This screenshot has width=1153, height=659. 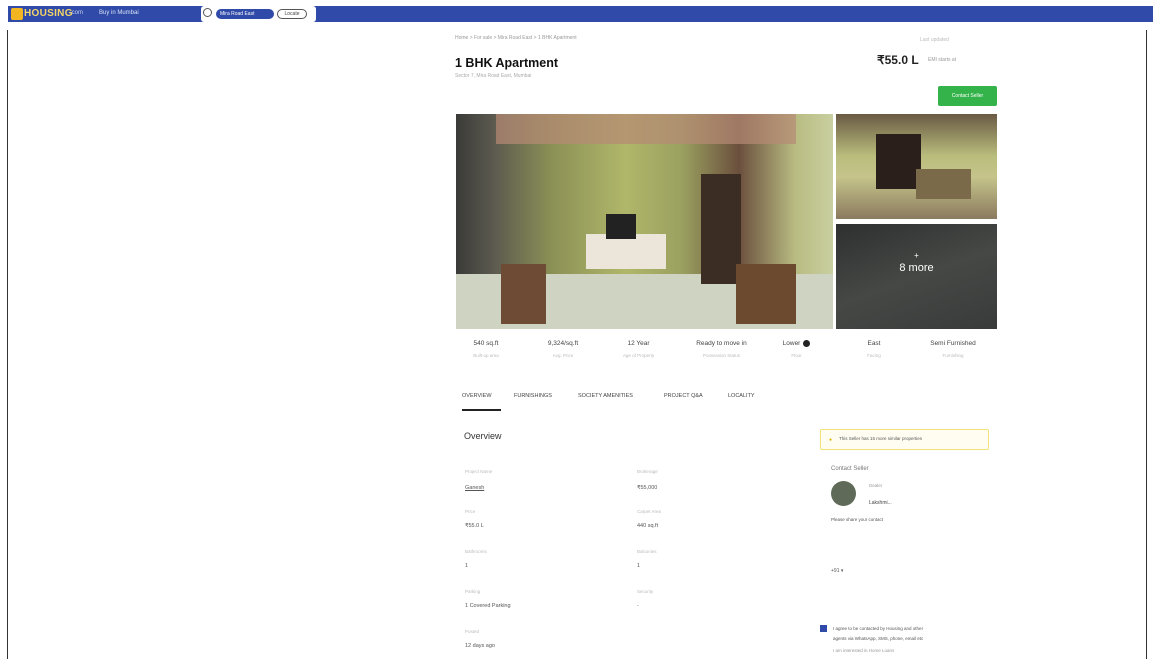 What do you see at coordinates (638, 355) in the screenshot?
I see `spec-label: Age of Property` at bounding box center [638, 355].